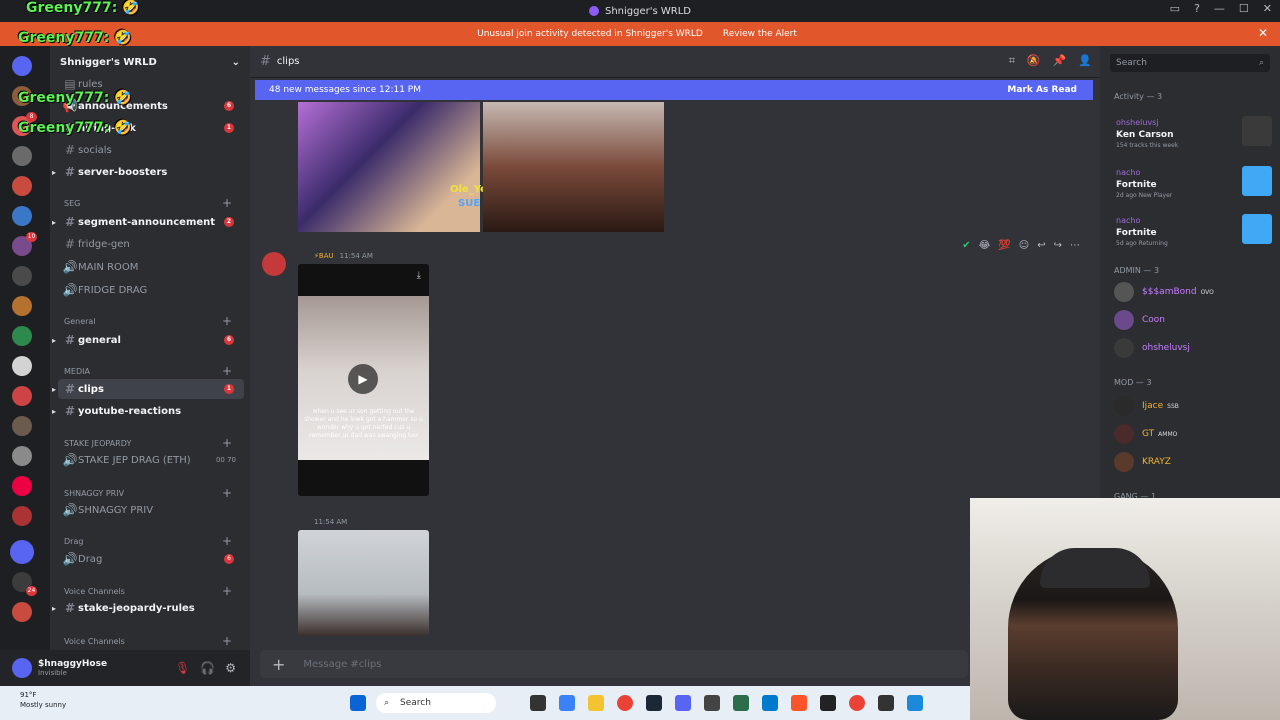  I want to click on review-alert-button: Review the Alert, so click(760, 34).